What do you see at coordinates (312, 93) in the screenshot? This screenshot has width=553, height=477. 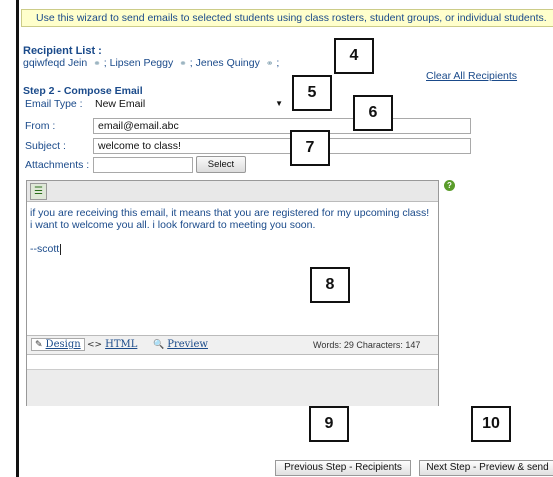 I see `annotation-5: 5` at bounding box center [312, 93].